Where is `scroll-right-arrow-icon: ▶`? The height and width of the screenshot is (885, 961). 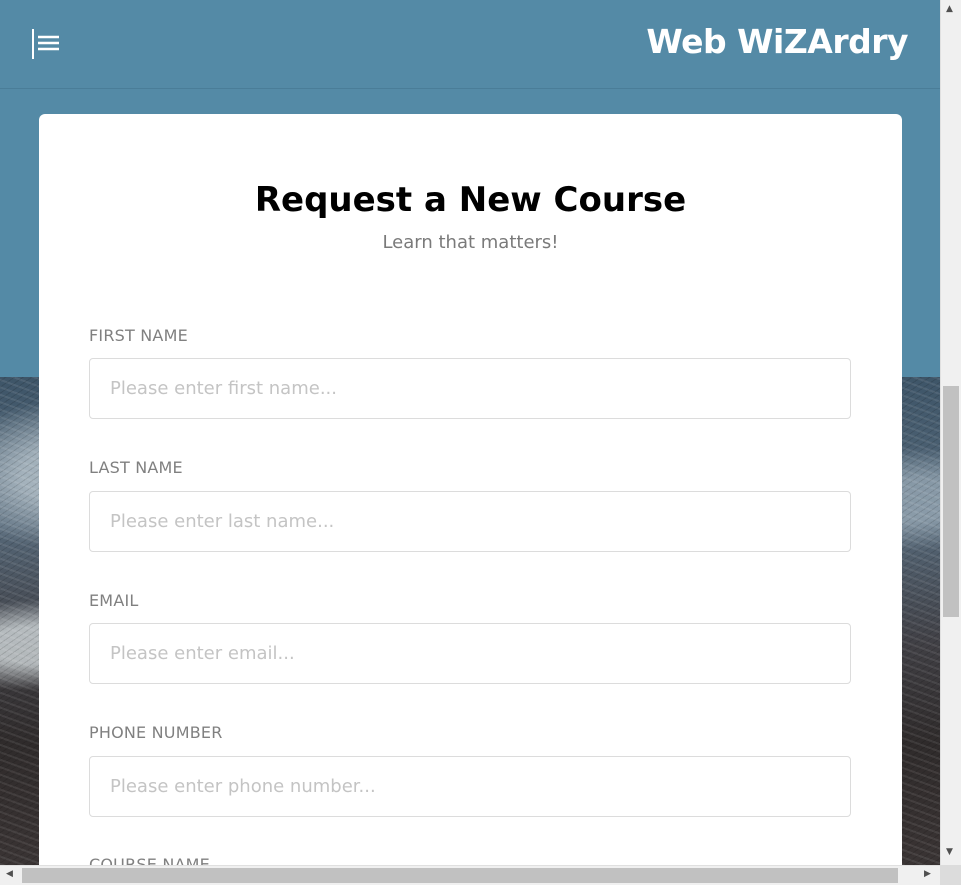 scroll-right-arrow-icon: ▶ is located at coordinates (927, 874).